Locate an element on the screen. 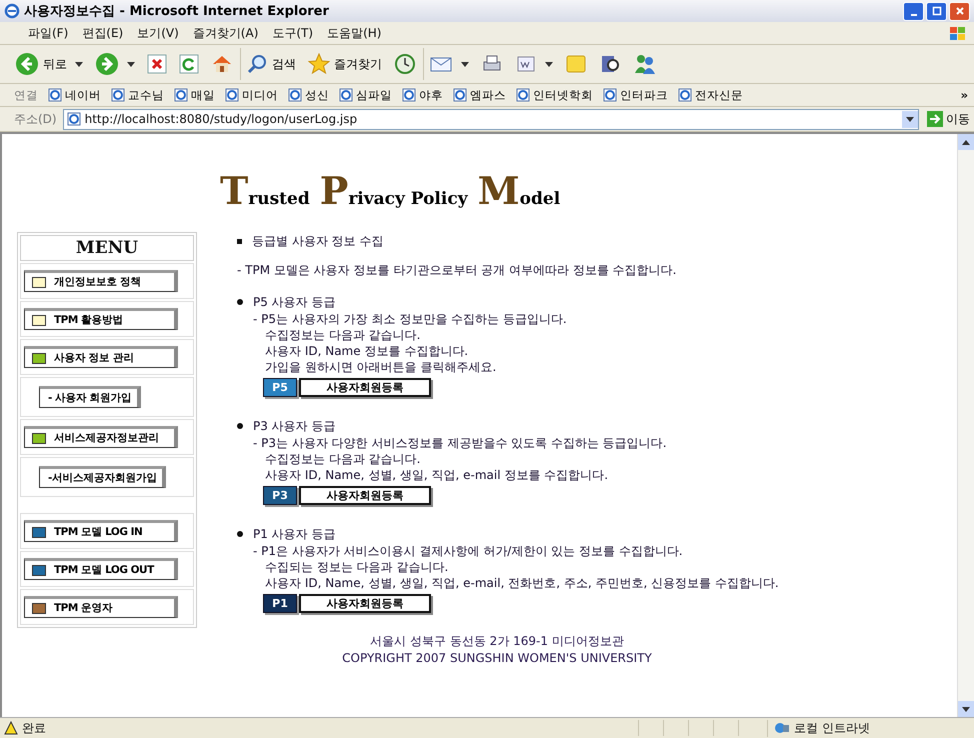 This screenshot has height=738, width=974. maximize-button is located at coordinates (936, 11).